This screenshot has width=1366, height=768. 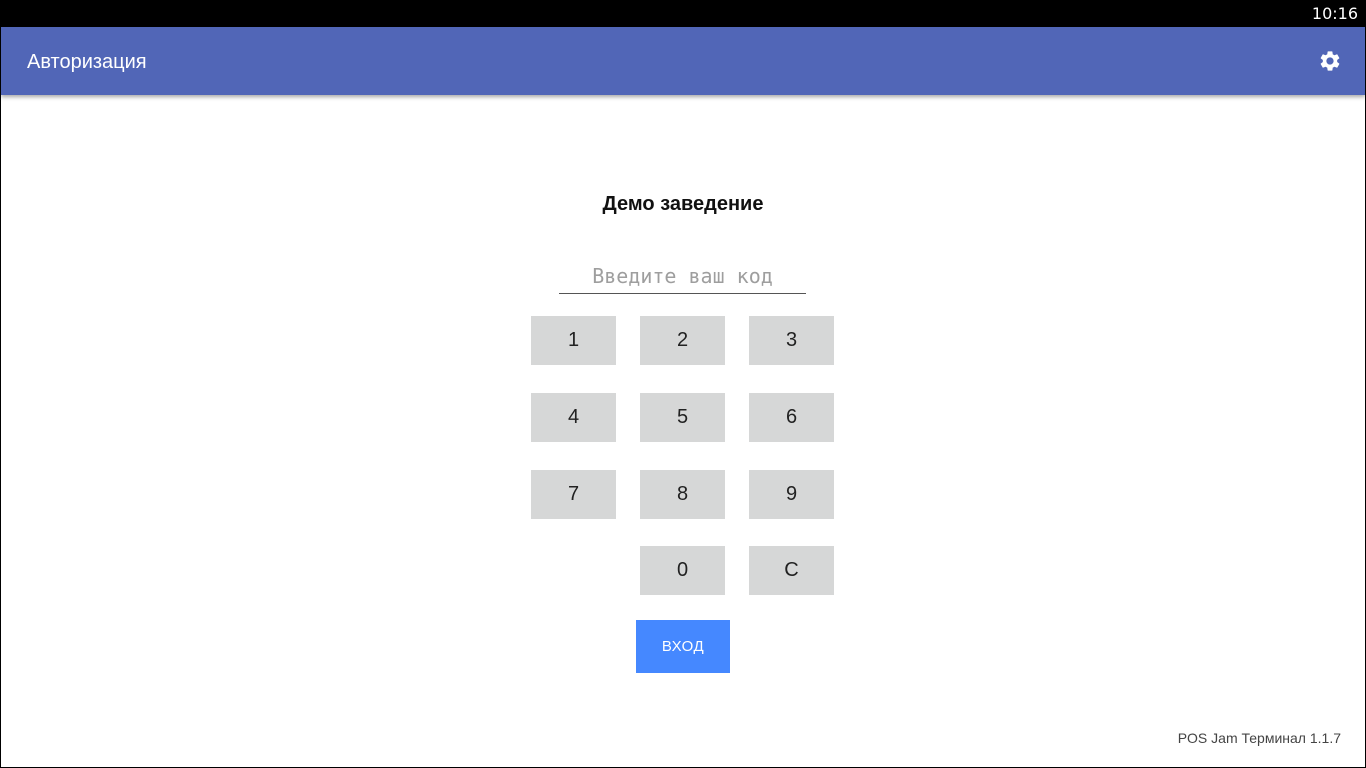 I want to click on key-4: 4, so click(x=573, y=417).